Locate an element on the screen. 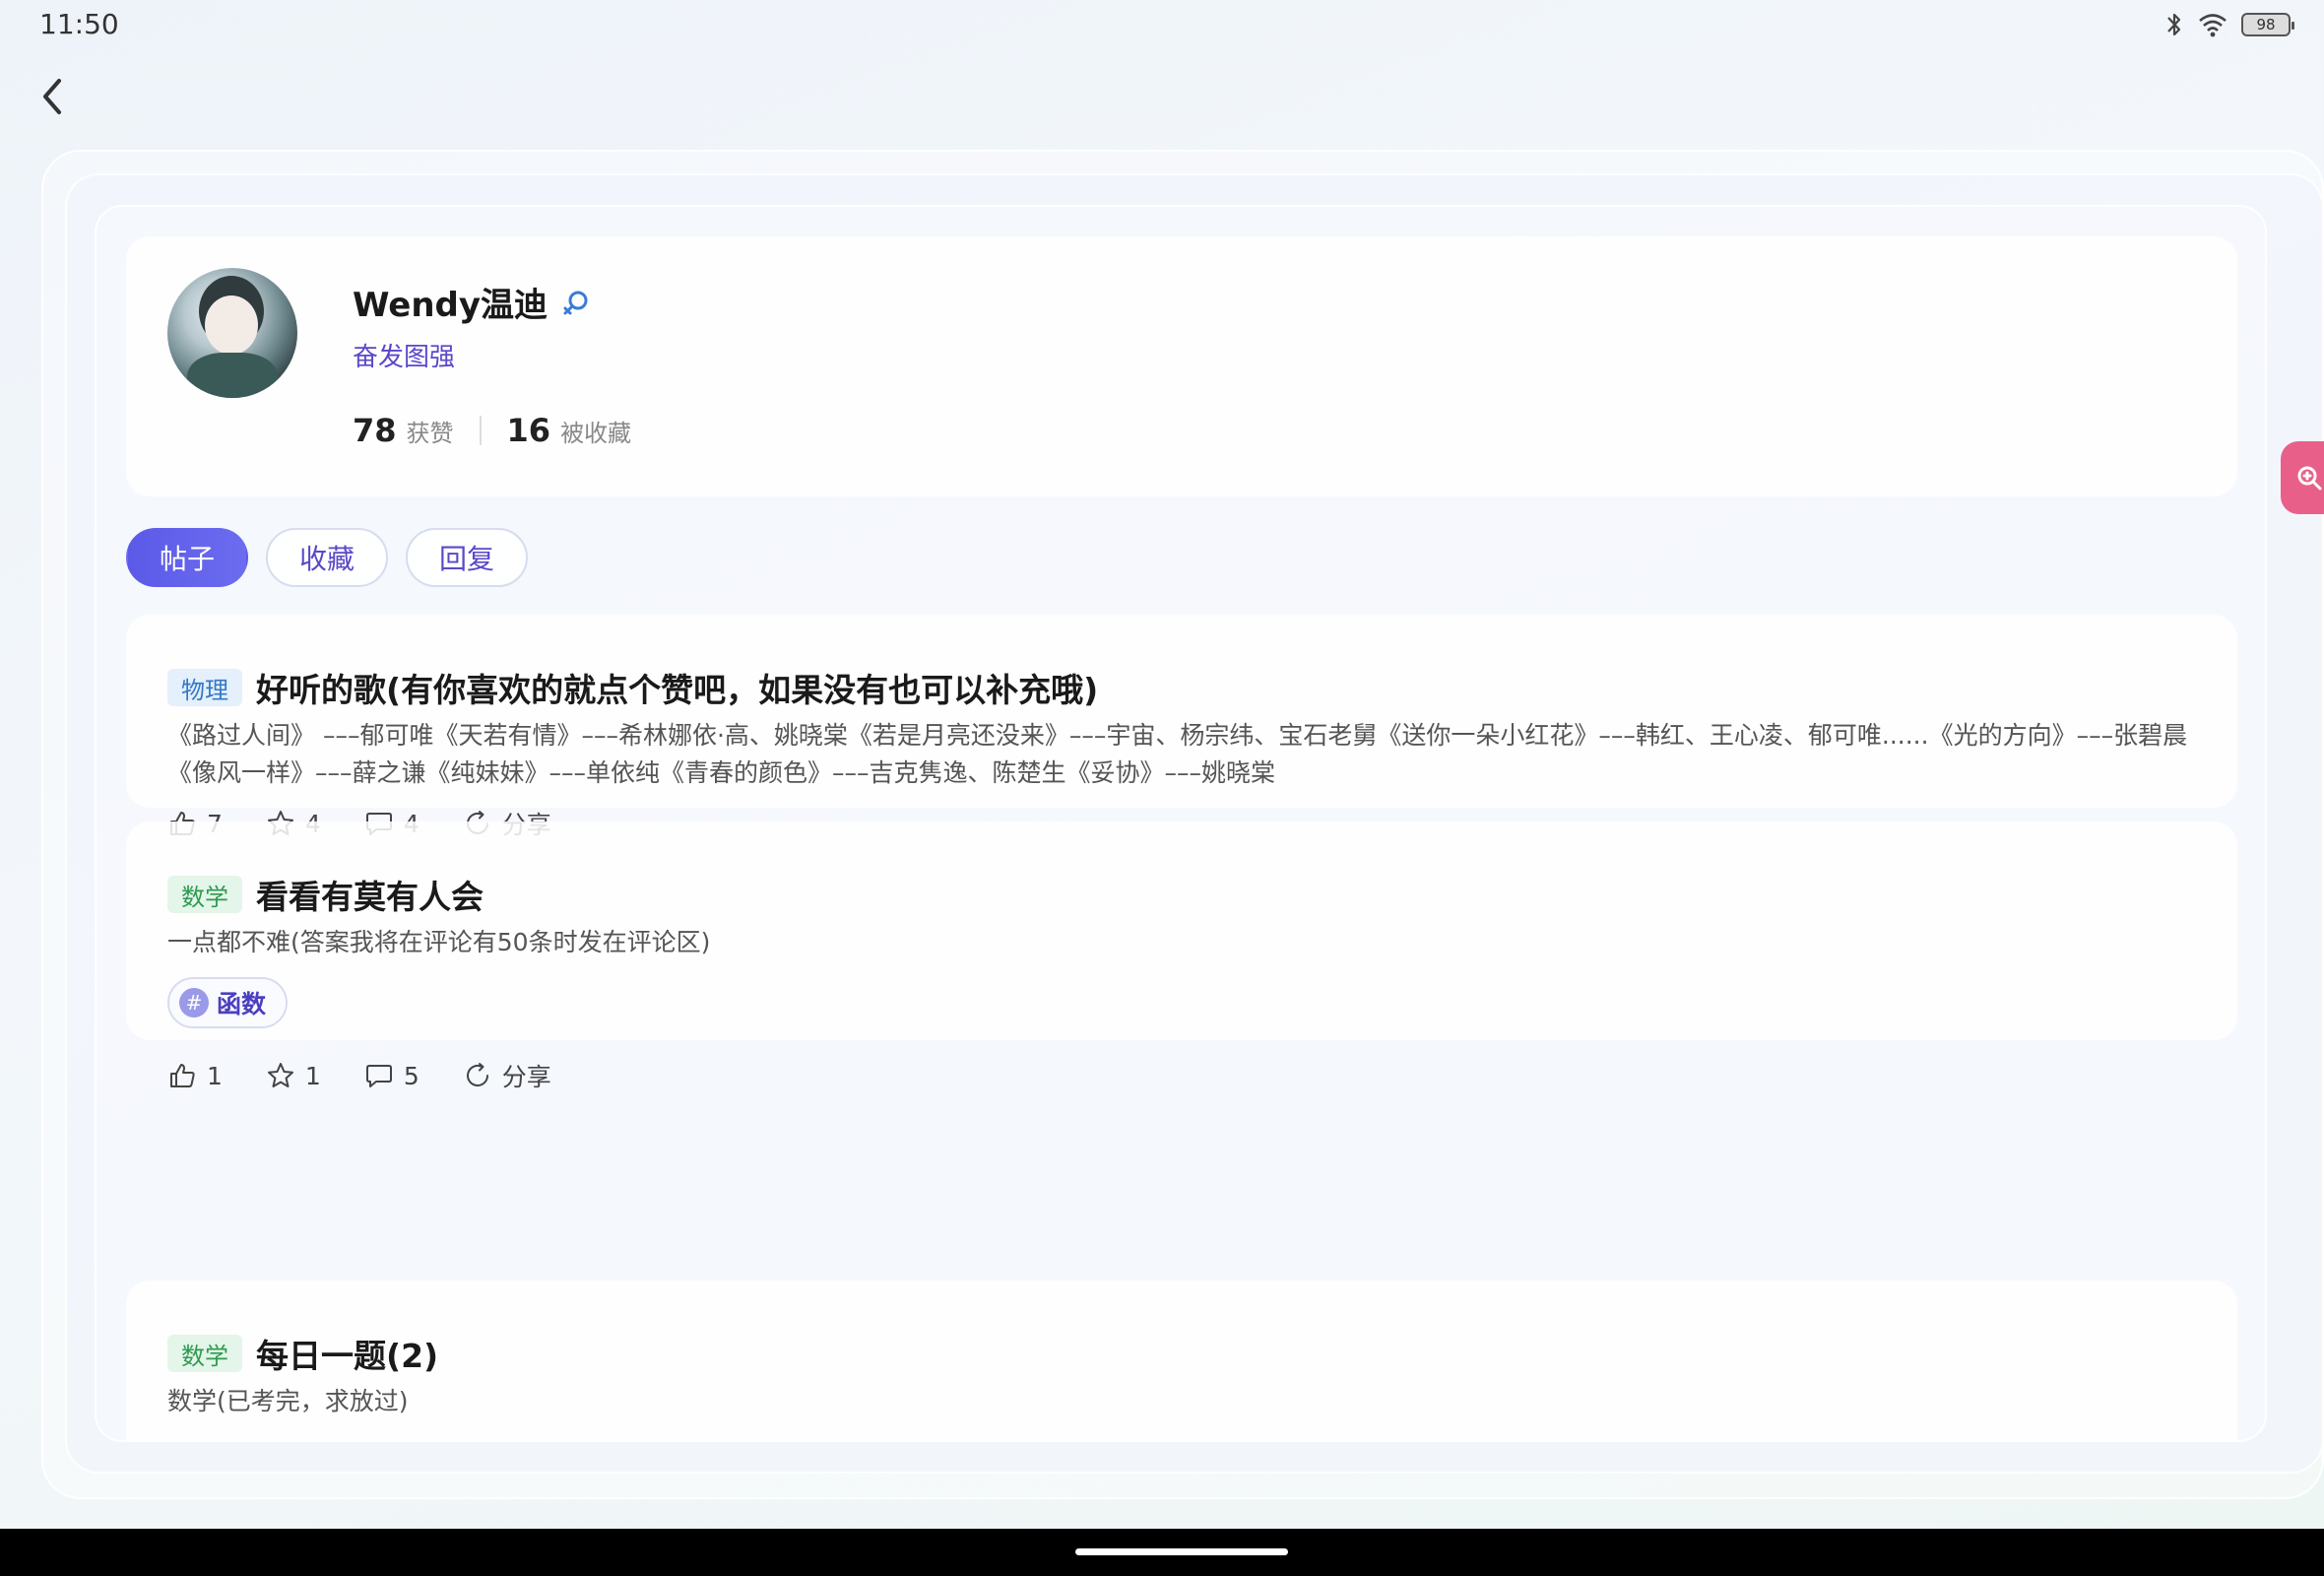 The height and width of the screenshot is (1576, 2324). share-button: 分享 is located at coordinates (507, 1075).